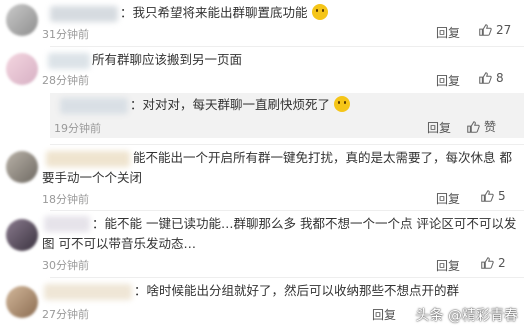  What do you see at coordinates (65, 34) in the screenshot?
I see `comment-time: 31分钟前` at bounding box center [65, 34].